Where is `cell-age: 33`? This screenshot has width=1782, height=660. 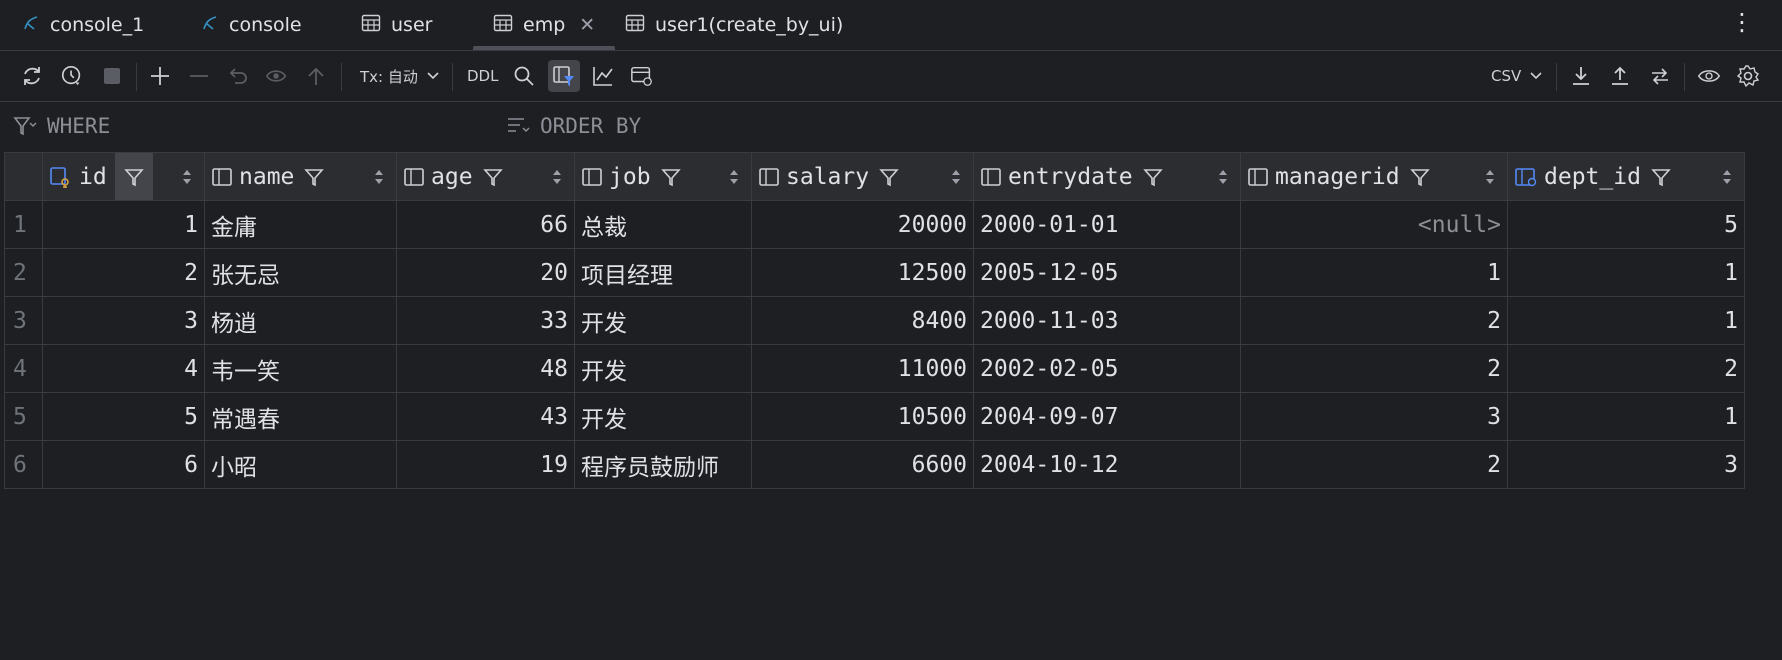
cell-age: 33 is located at coordinates (485, 320).